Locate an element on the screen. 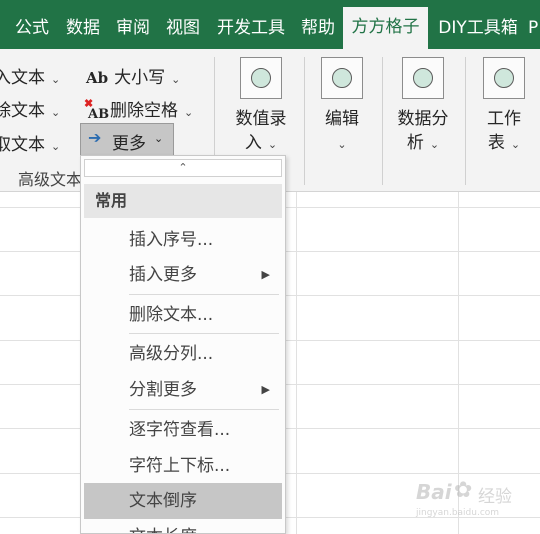 This screenshot has width=540, height=534. tab-developer: 开发工具 is located at coordinates (251, 28).